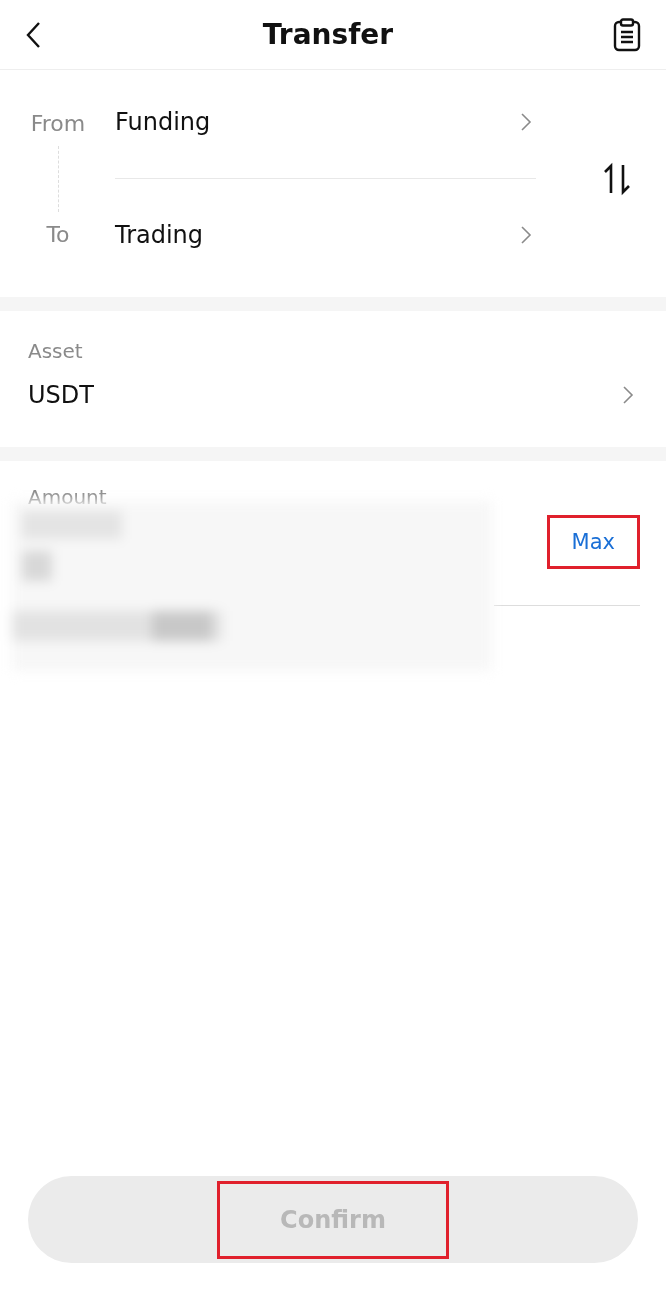  I want to click on page-title: Transfer, so click(328, 34).